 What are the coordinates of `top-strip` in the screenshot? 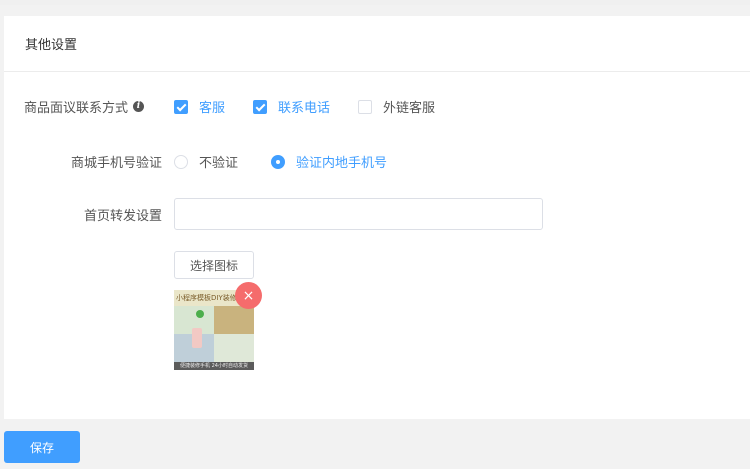 It's located at (375, 2).